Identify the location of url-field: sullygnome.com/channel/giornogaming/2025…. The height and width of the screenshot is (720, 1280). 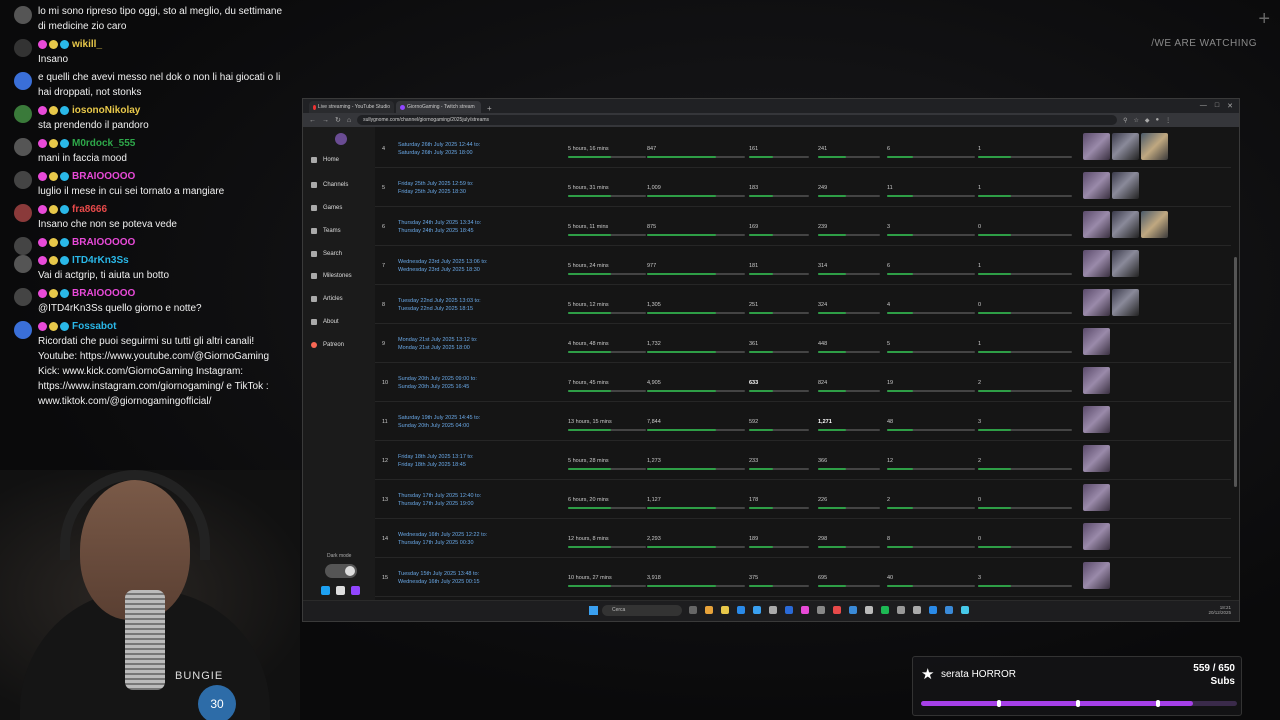
(737, 120).